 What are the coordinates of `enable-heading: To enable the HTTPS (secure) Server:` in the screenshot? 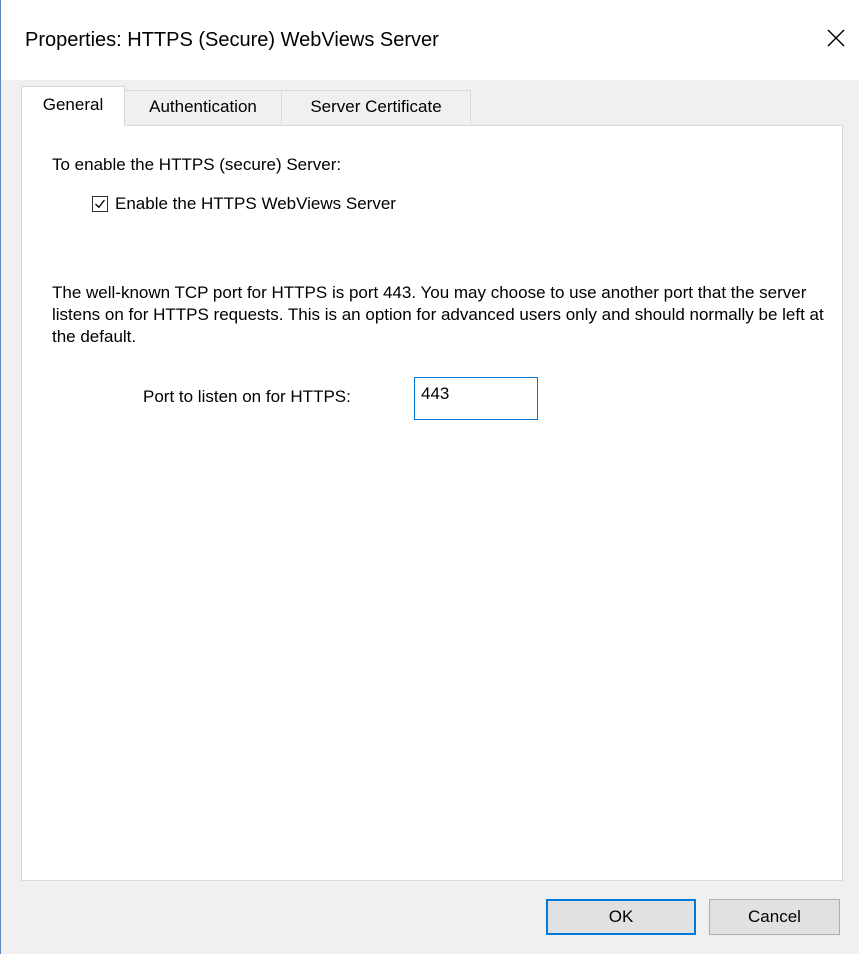 It's located at (197, 164).